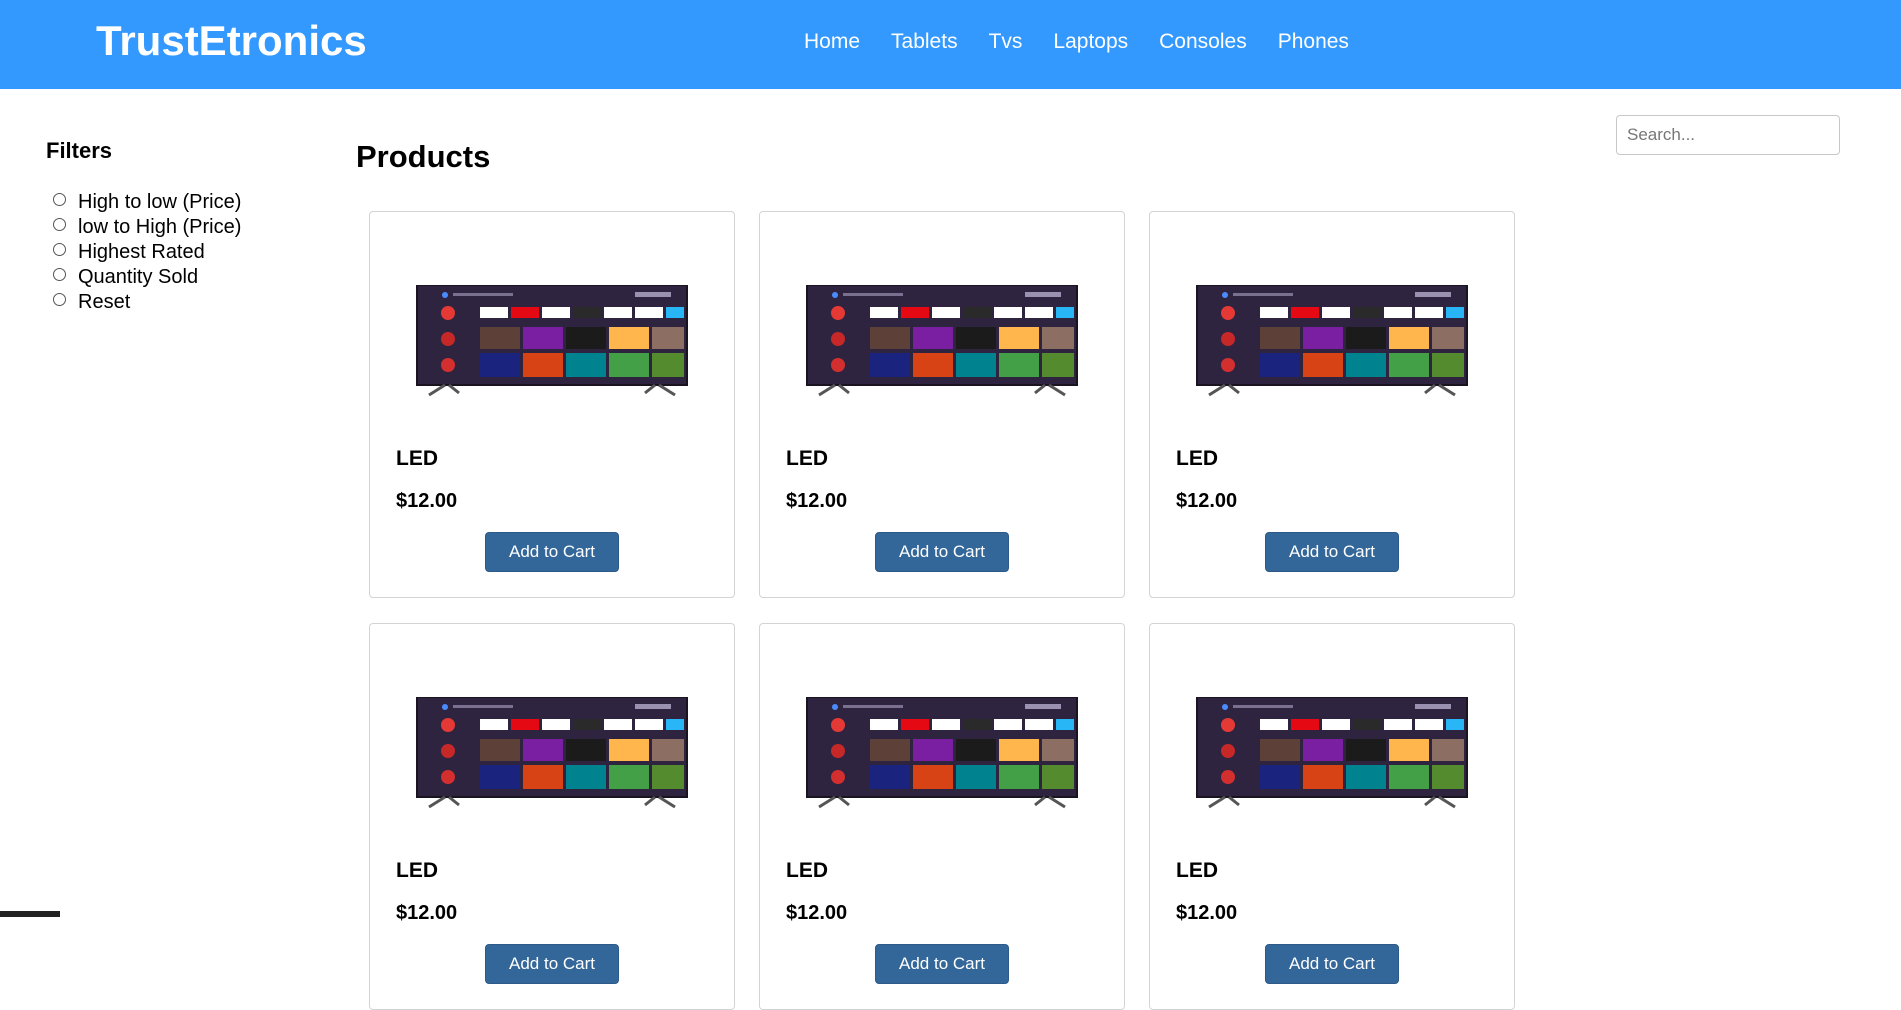 The width and height of the screenshot is (1901, 1010). What do you see at coordinates (1728, 135) in the screenshot?
I see `search-input` at bounding box center [1728, 135].